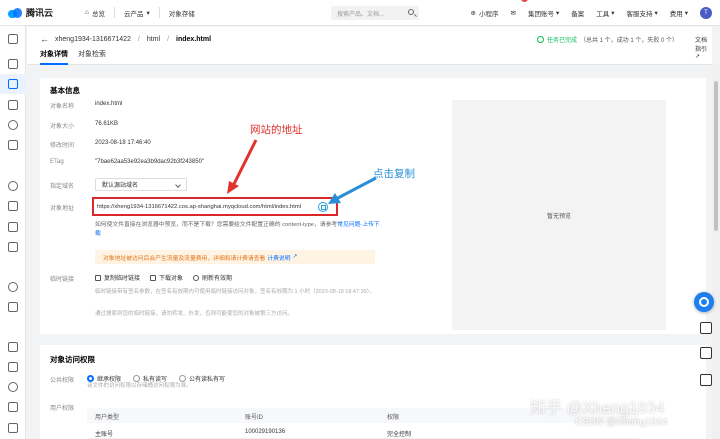 Image resolution: width=720 pixels, height=439 pixels. I want to click on left-sidebar, so click(13, 232).